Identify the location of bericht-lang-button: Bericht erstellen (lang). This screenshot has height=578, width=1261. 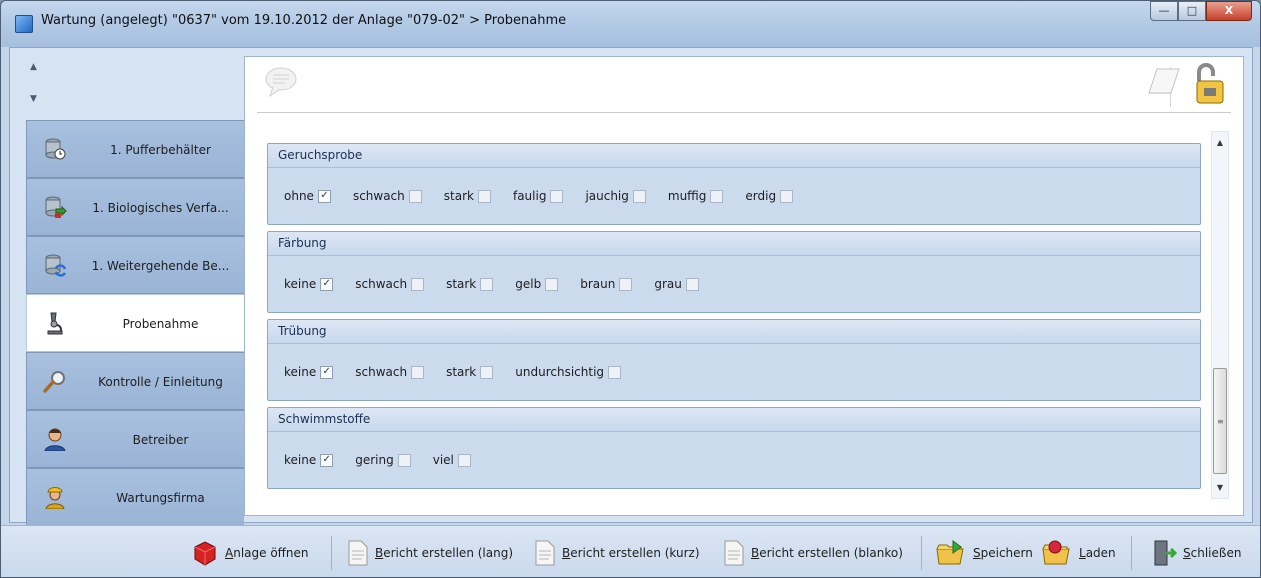
(430, 553).